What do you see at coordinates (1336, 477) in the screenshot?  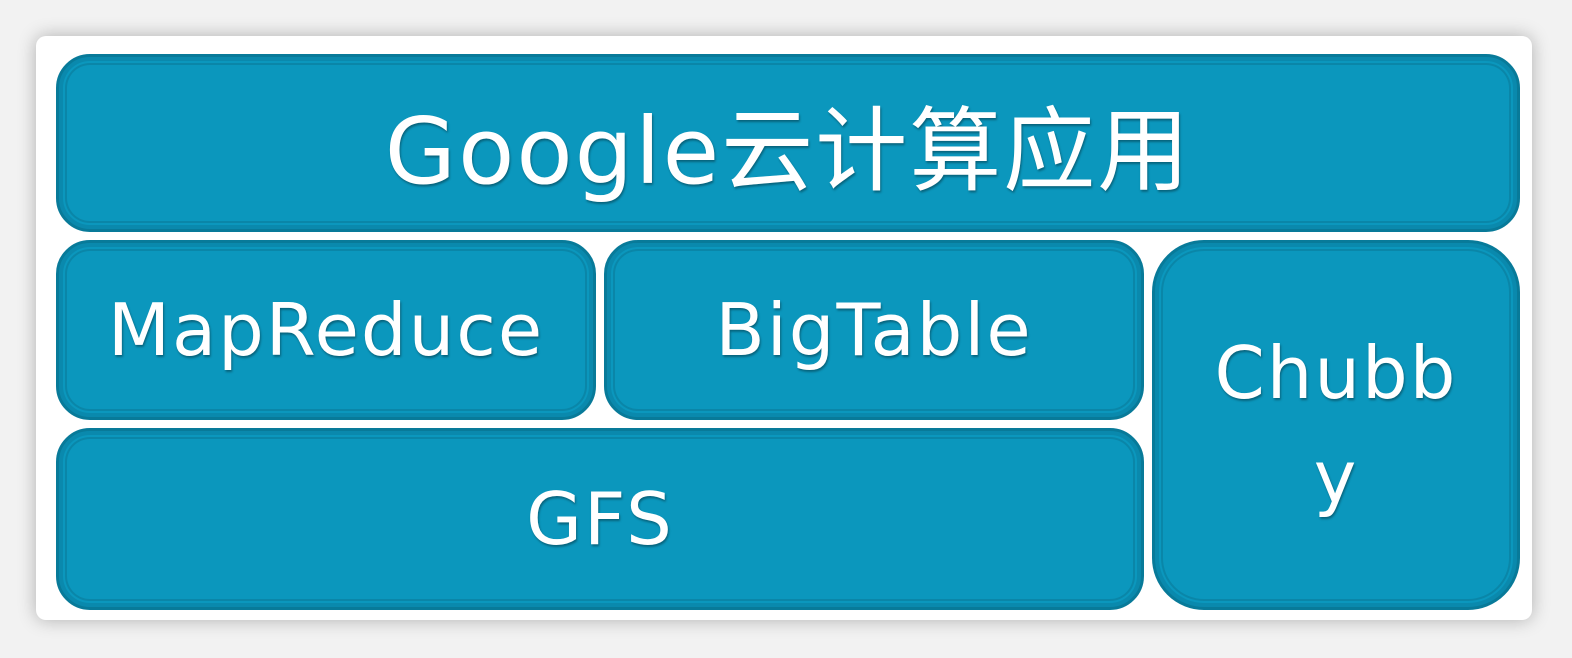 I see `chubby-label-line2: y` at bounding box center [1336, 477].